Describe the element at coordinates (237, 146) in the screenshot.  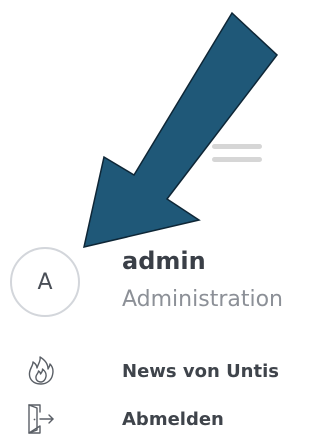
I see `hamburger-bar-top` at that location.